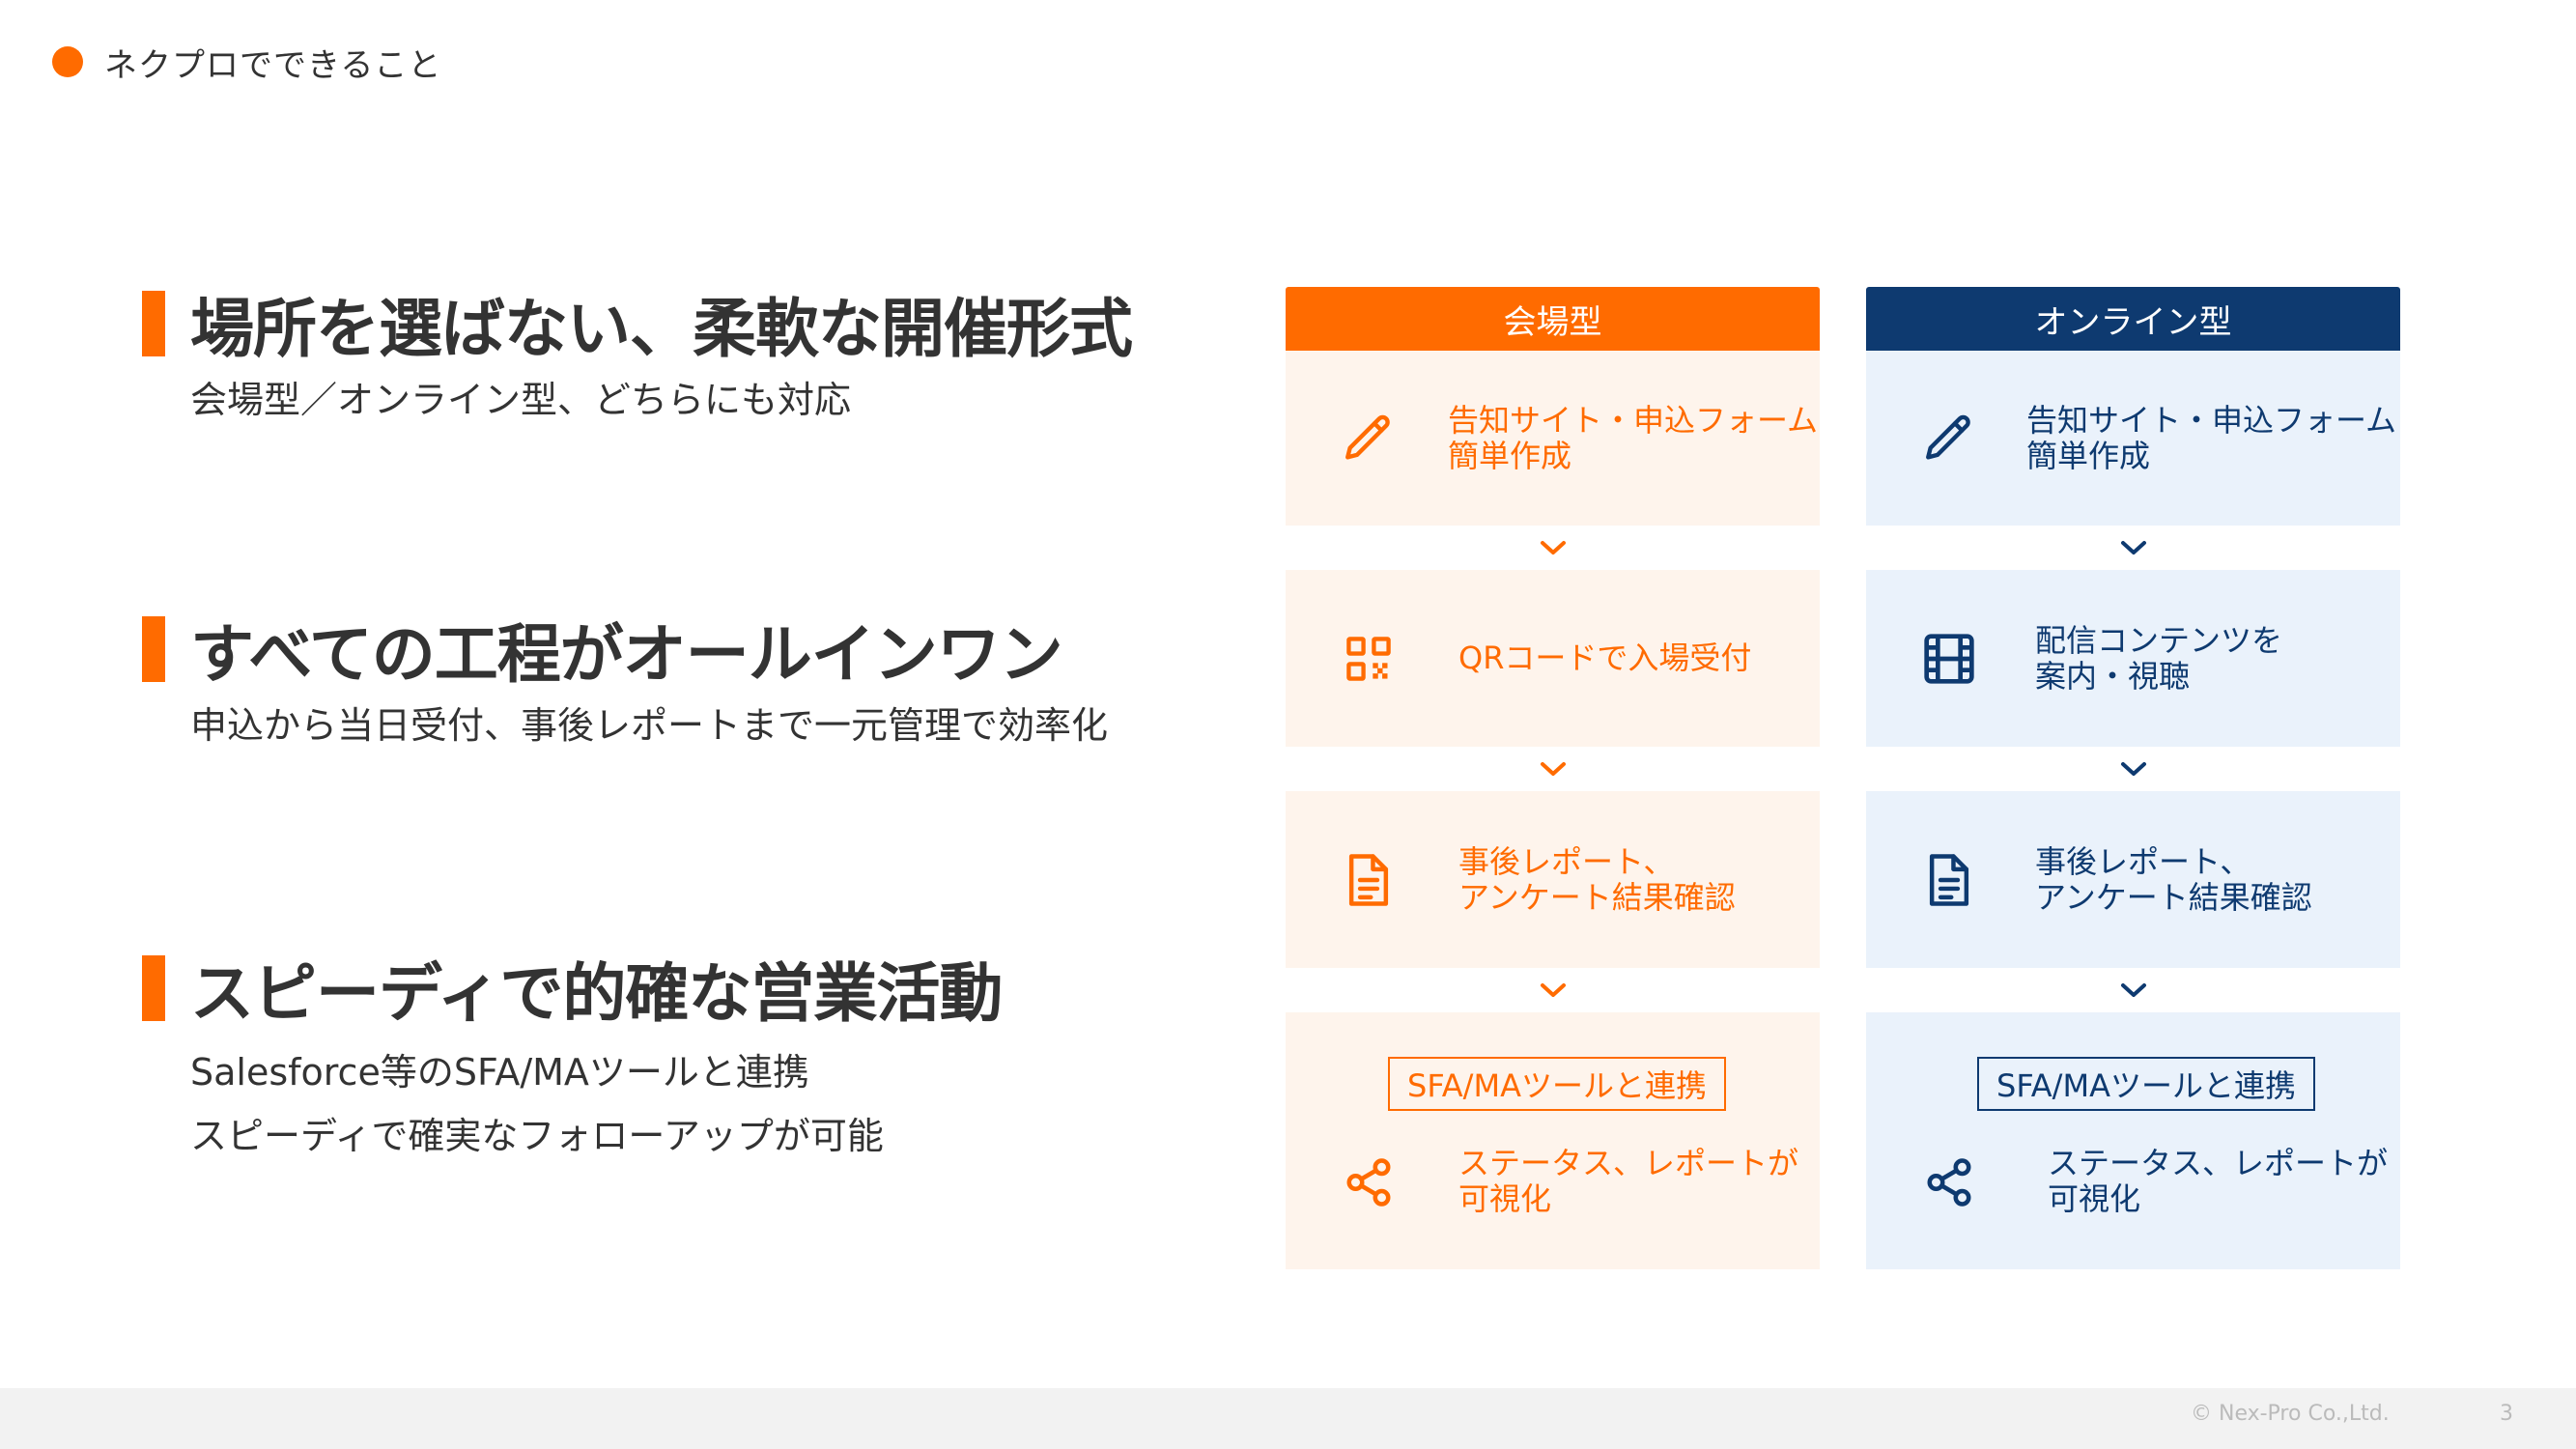  Describe the element at coordinates (537, 1136) in the screenshot. I see `feature-description-line: スピーディで確実なフォローアップが可能` at that location.